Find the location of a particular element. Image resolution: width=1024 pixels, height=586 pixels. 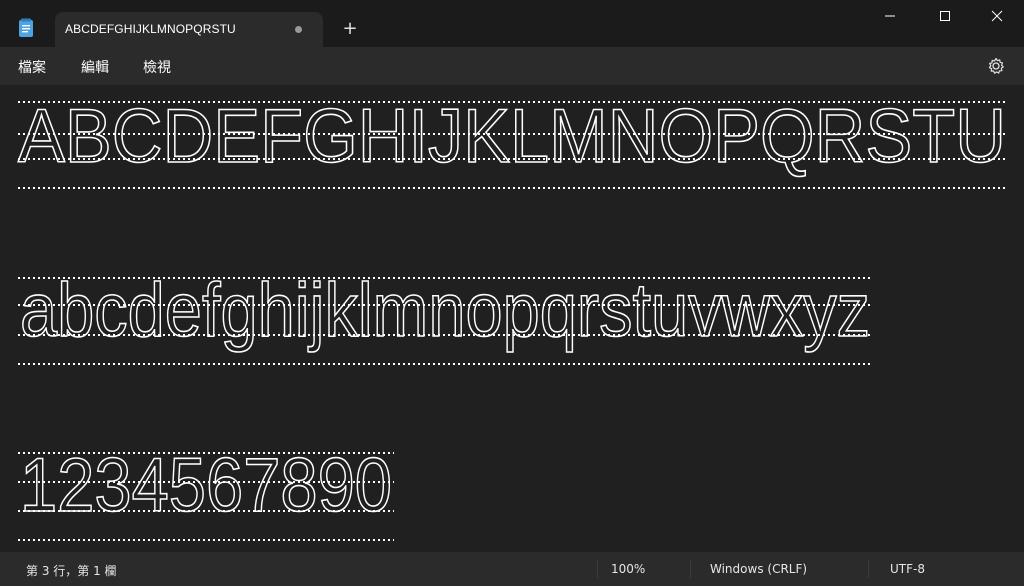

notepad-icon is located at coordinates (26, 27).